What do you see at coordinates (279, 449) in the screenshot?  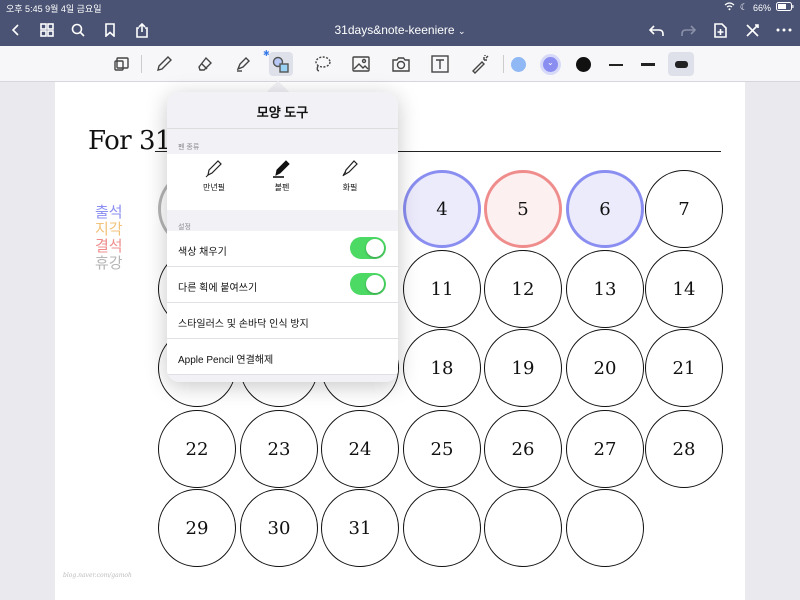 I see `day-circle-23: 23` at bounding box center [279, 449].